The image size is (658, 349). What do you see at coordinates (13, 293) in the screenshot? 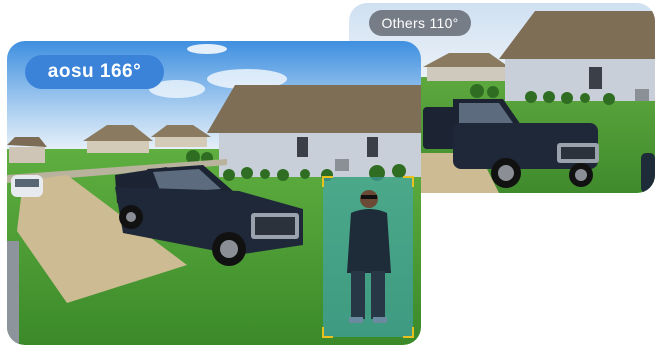
I see `foreground-post` at bounding box center [13, 293].